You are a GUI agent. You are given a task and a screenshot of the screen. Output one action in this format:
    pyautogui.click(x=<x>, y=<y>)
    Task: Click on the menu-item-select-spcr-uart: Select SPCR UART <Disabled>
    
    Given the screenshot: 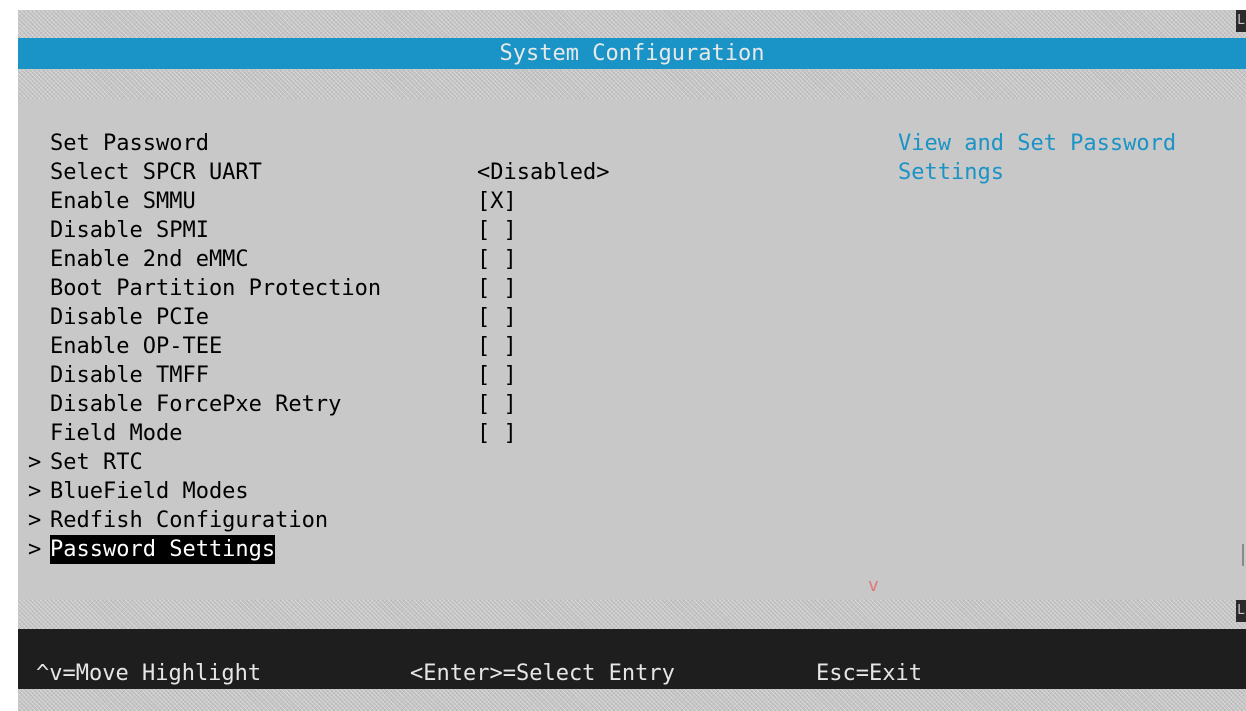 What is the action you would take?
    pyautogui.click(x=324, y=172)
    